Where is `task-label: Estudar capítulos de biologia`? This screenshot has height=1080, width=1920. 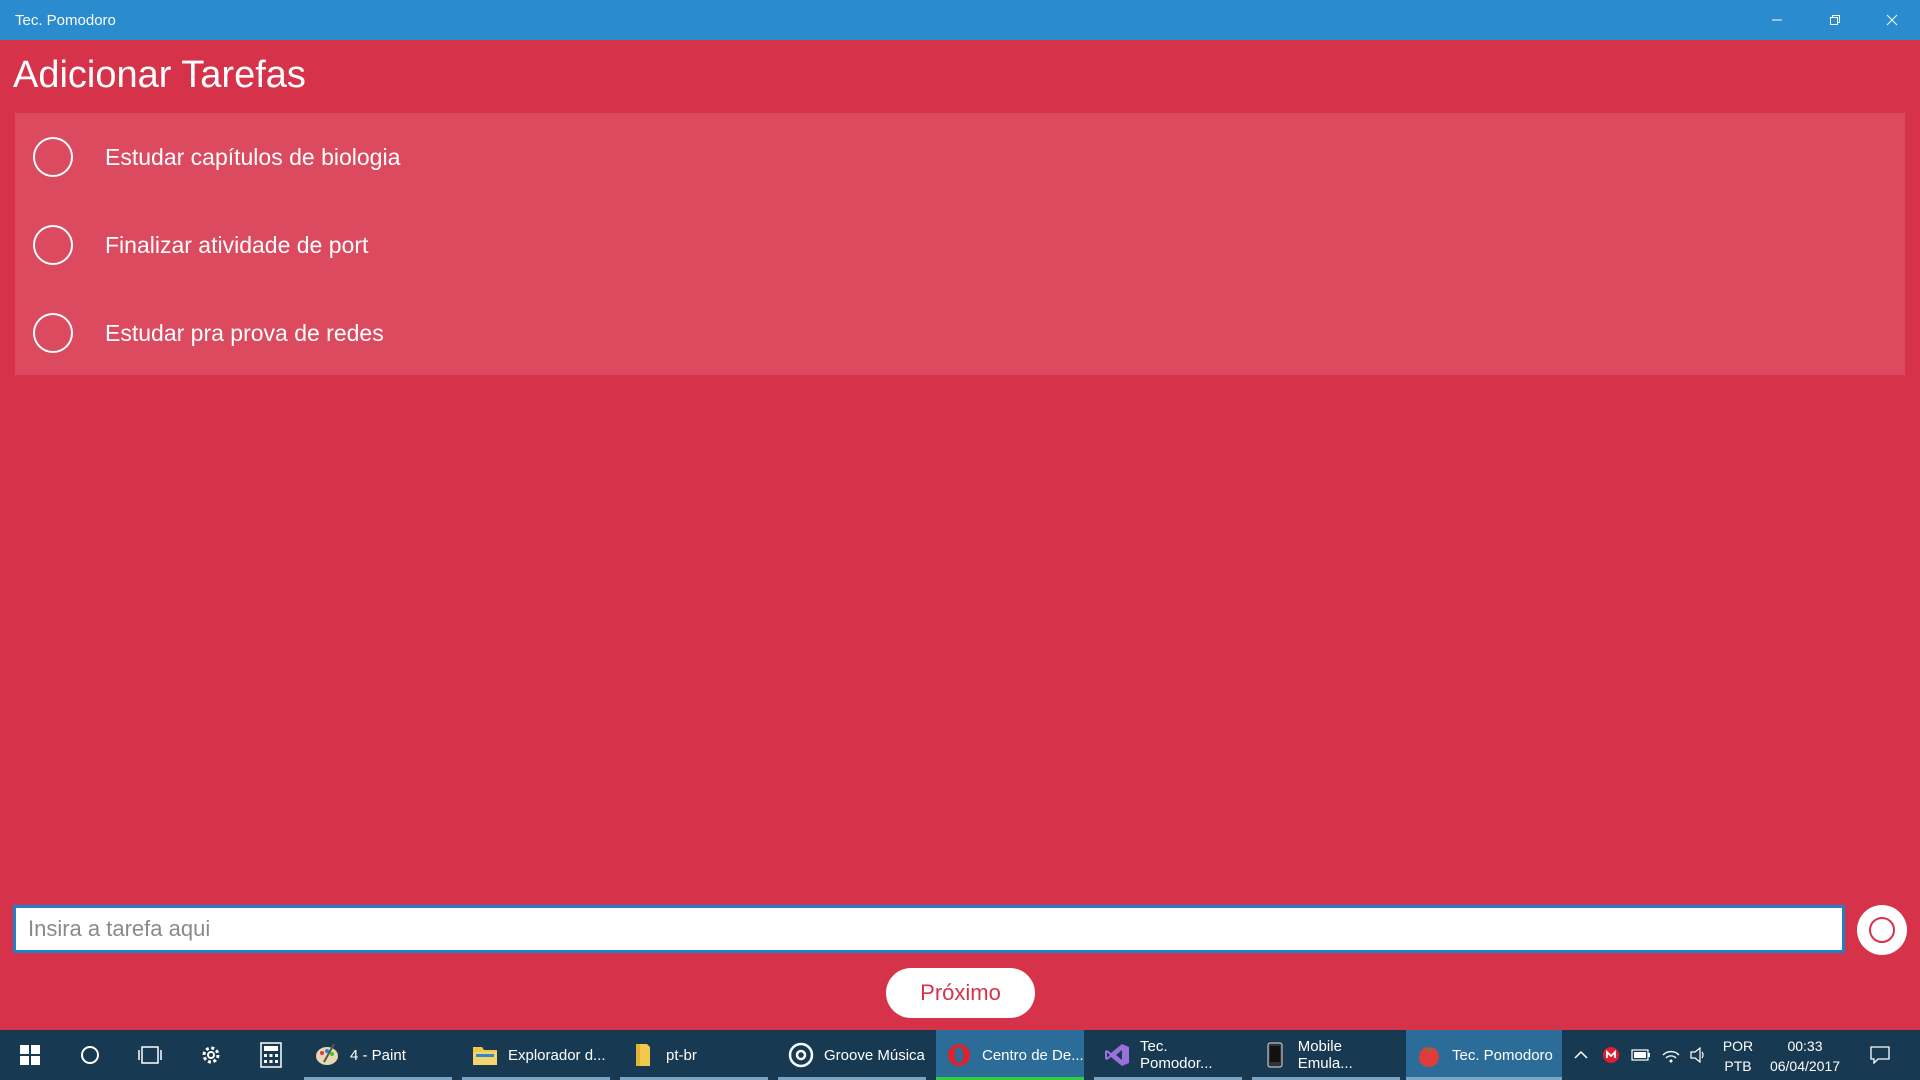 task-label: Estudar capítulos de biologia is located at coordinates (253, 156).